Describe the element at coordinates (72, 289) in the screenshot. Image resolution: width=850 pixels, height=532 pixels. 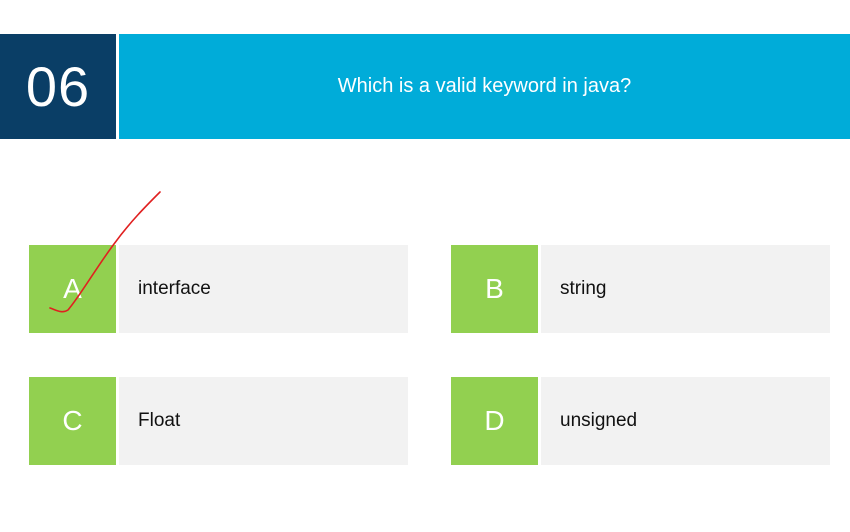
I see `option-a-letter: A` at that location.